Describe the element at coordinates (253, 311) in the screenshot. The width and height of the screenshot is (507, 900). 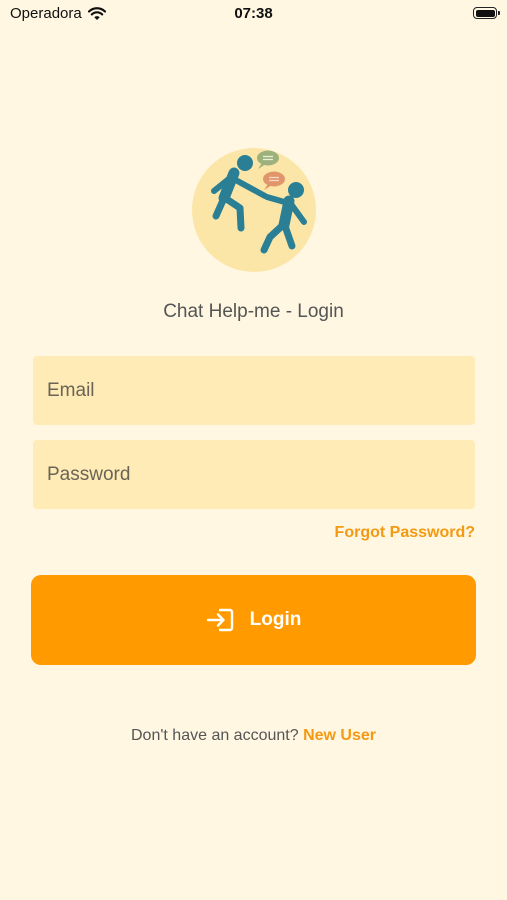
I see `page-title: Chat Help-me - Login` at that location.